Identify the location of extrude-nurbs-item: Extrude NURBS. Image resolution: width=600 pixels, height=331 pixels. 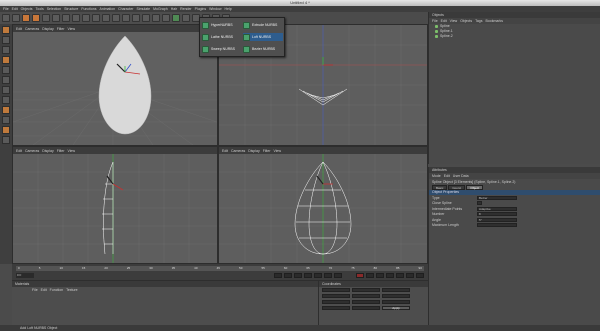
(263, 25).